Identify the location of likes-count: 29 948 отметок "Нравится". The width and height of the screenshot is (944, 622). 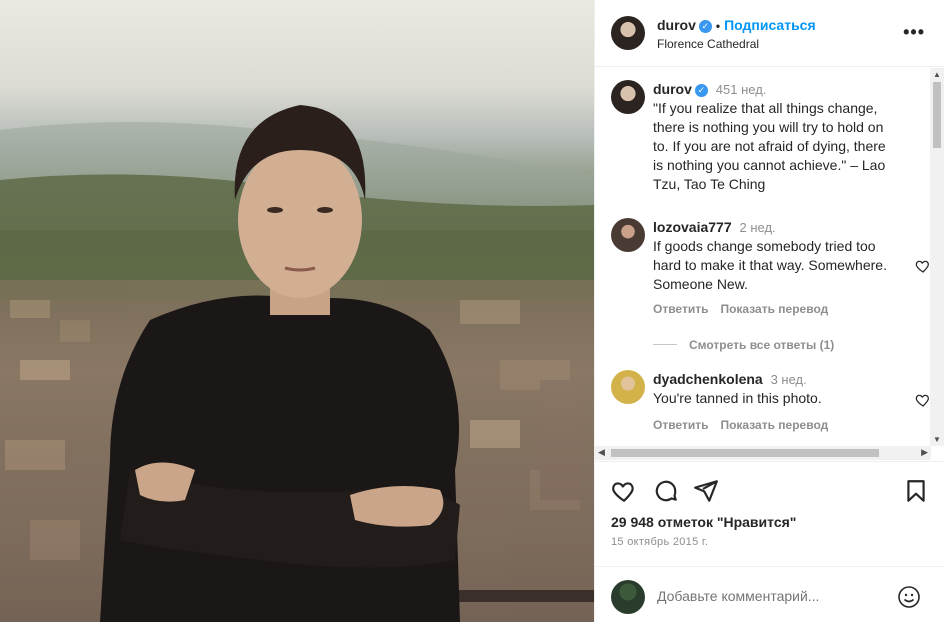
(703, 522).